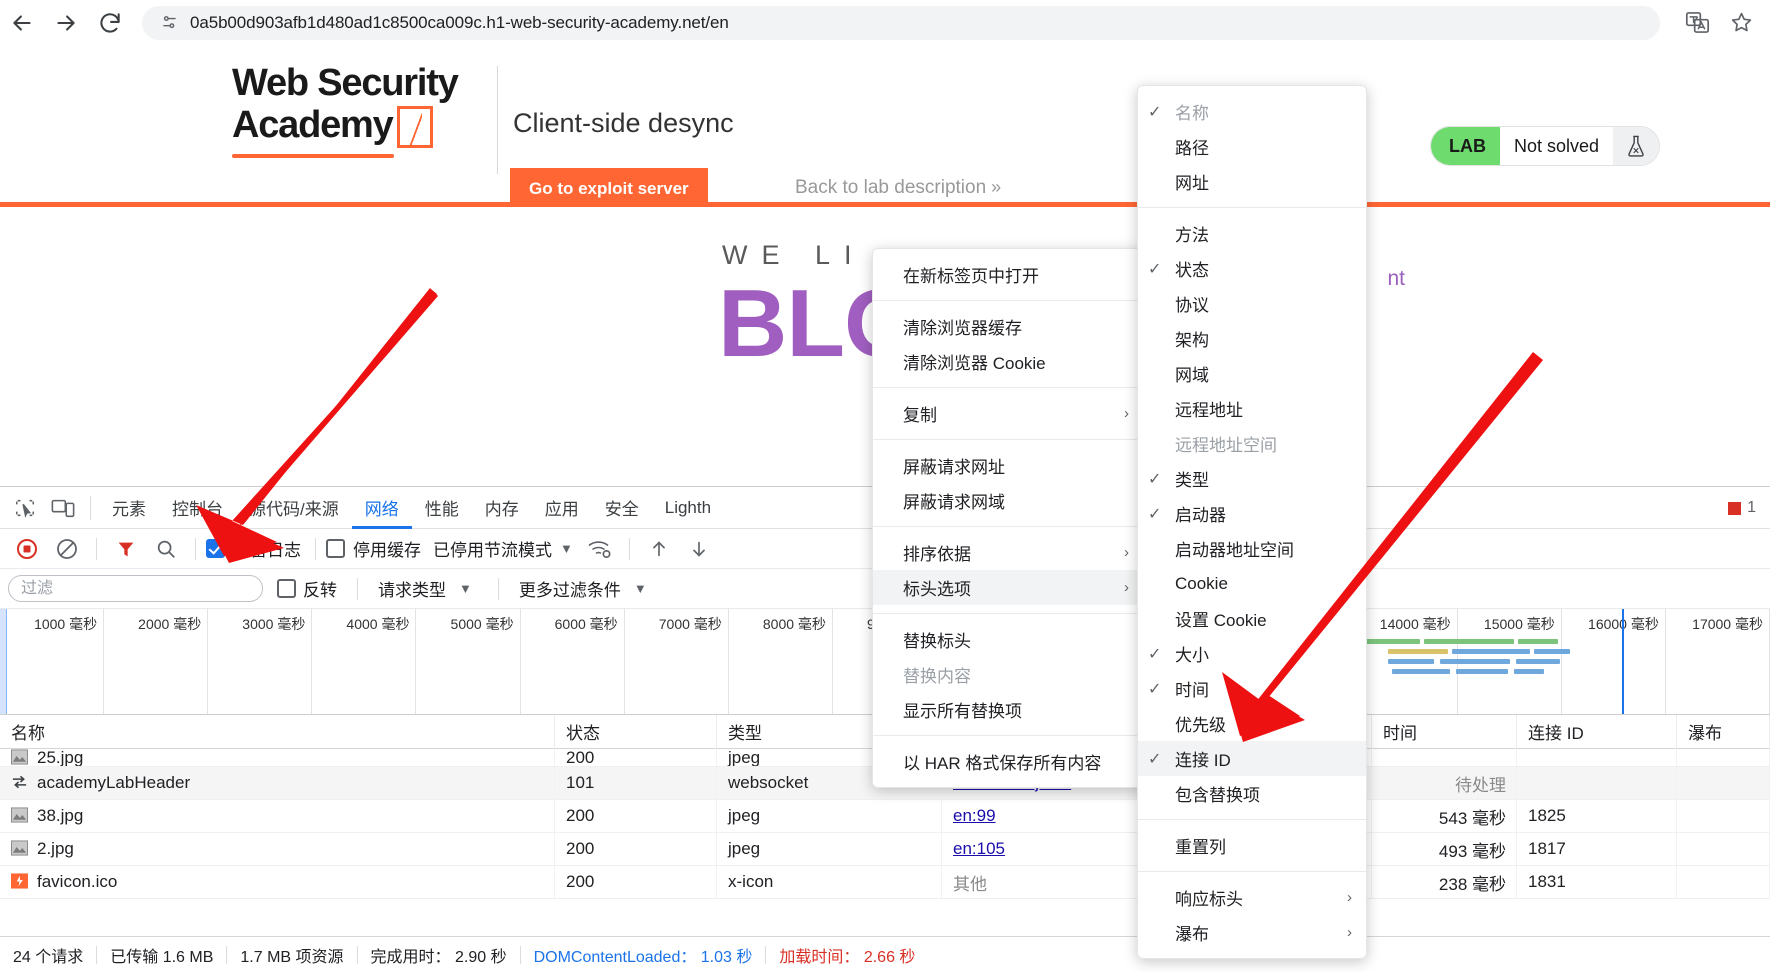 The width and height of the screenshot is (1770, 972). I want to click on table-row: favicon.ico 200 x-icon 其他 238 毫秒 1831, so click(885, 882).